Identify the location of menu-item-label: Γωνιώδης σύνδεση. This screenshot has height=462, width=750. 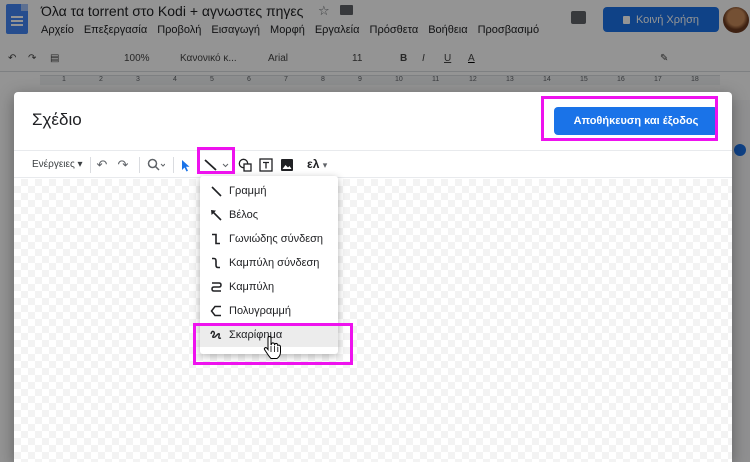
(276, 239).